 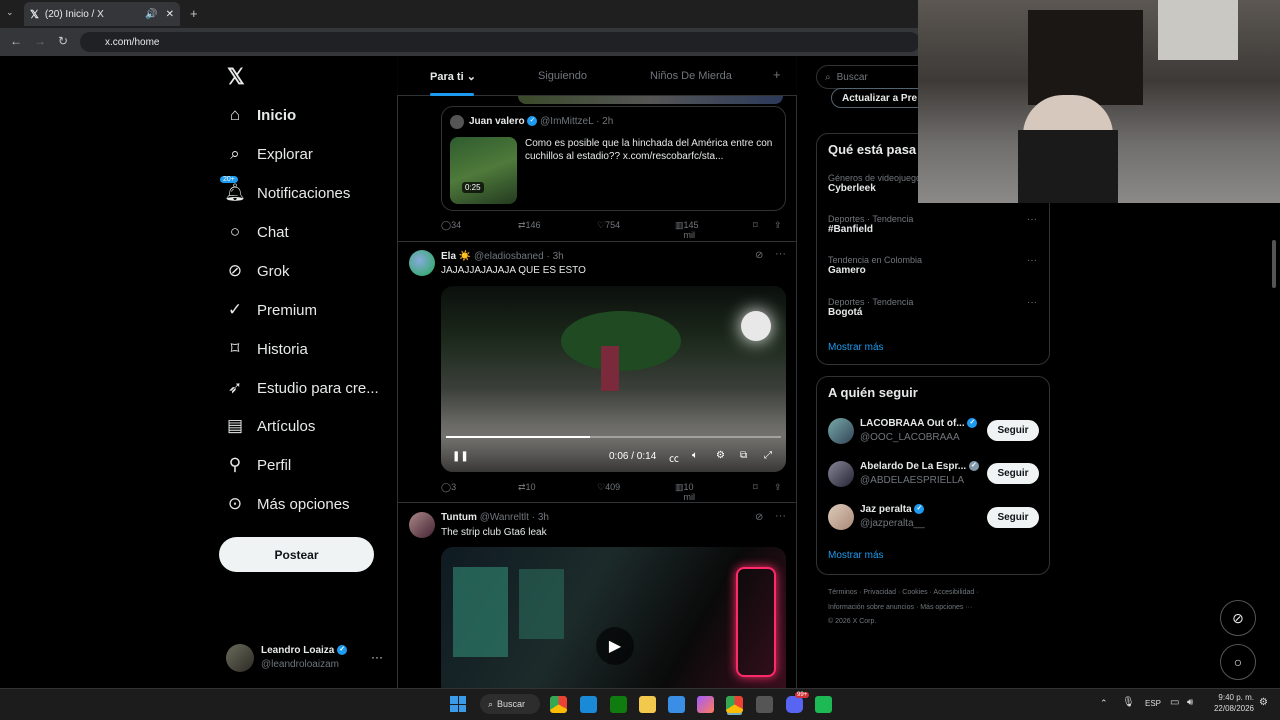 I want to click on retweet-button: ⇄ 10, so click(x=527, y=487).